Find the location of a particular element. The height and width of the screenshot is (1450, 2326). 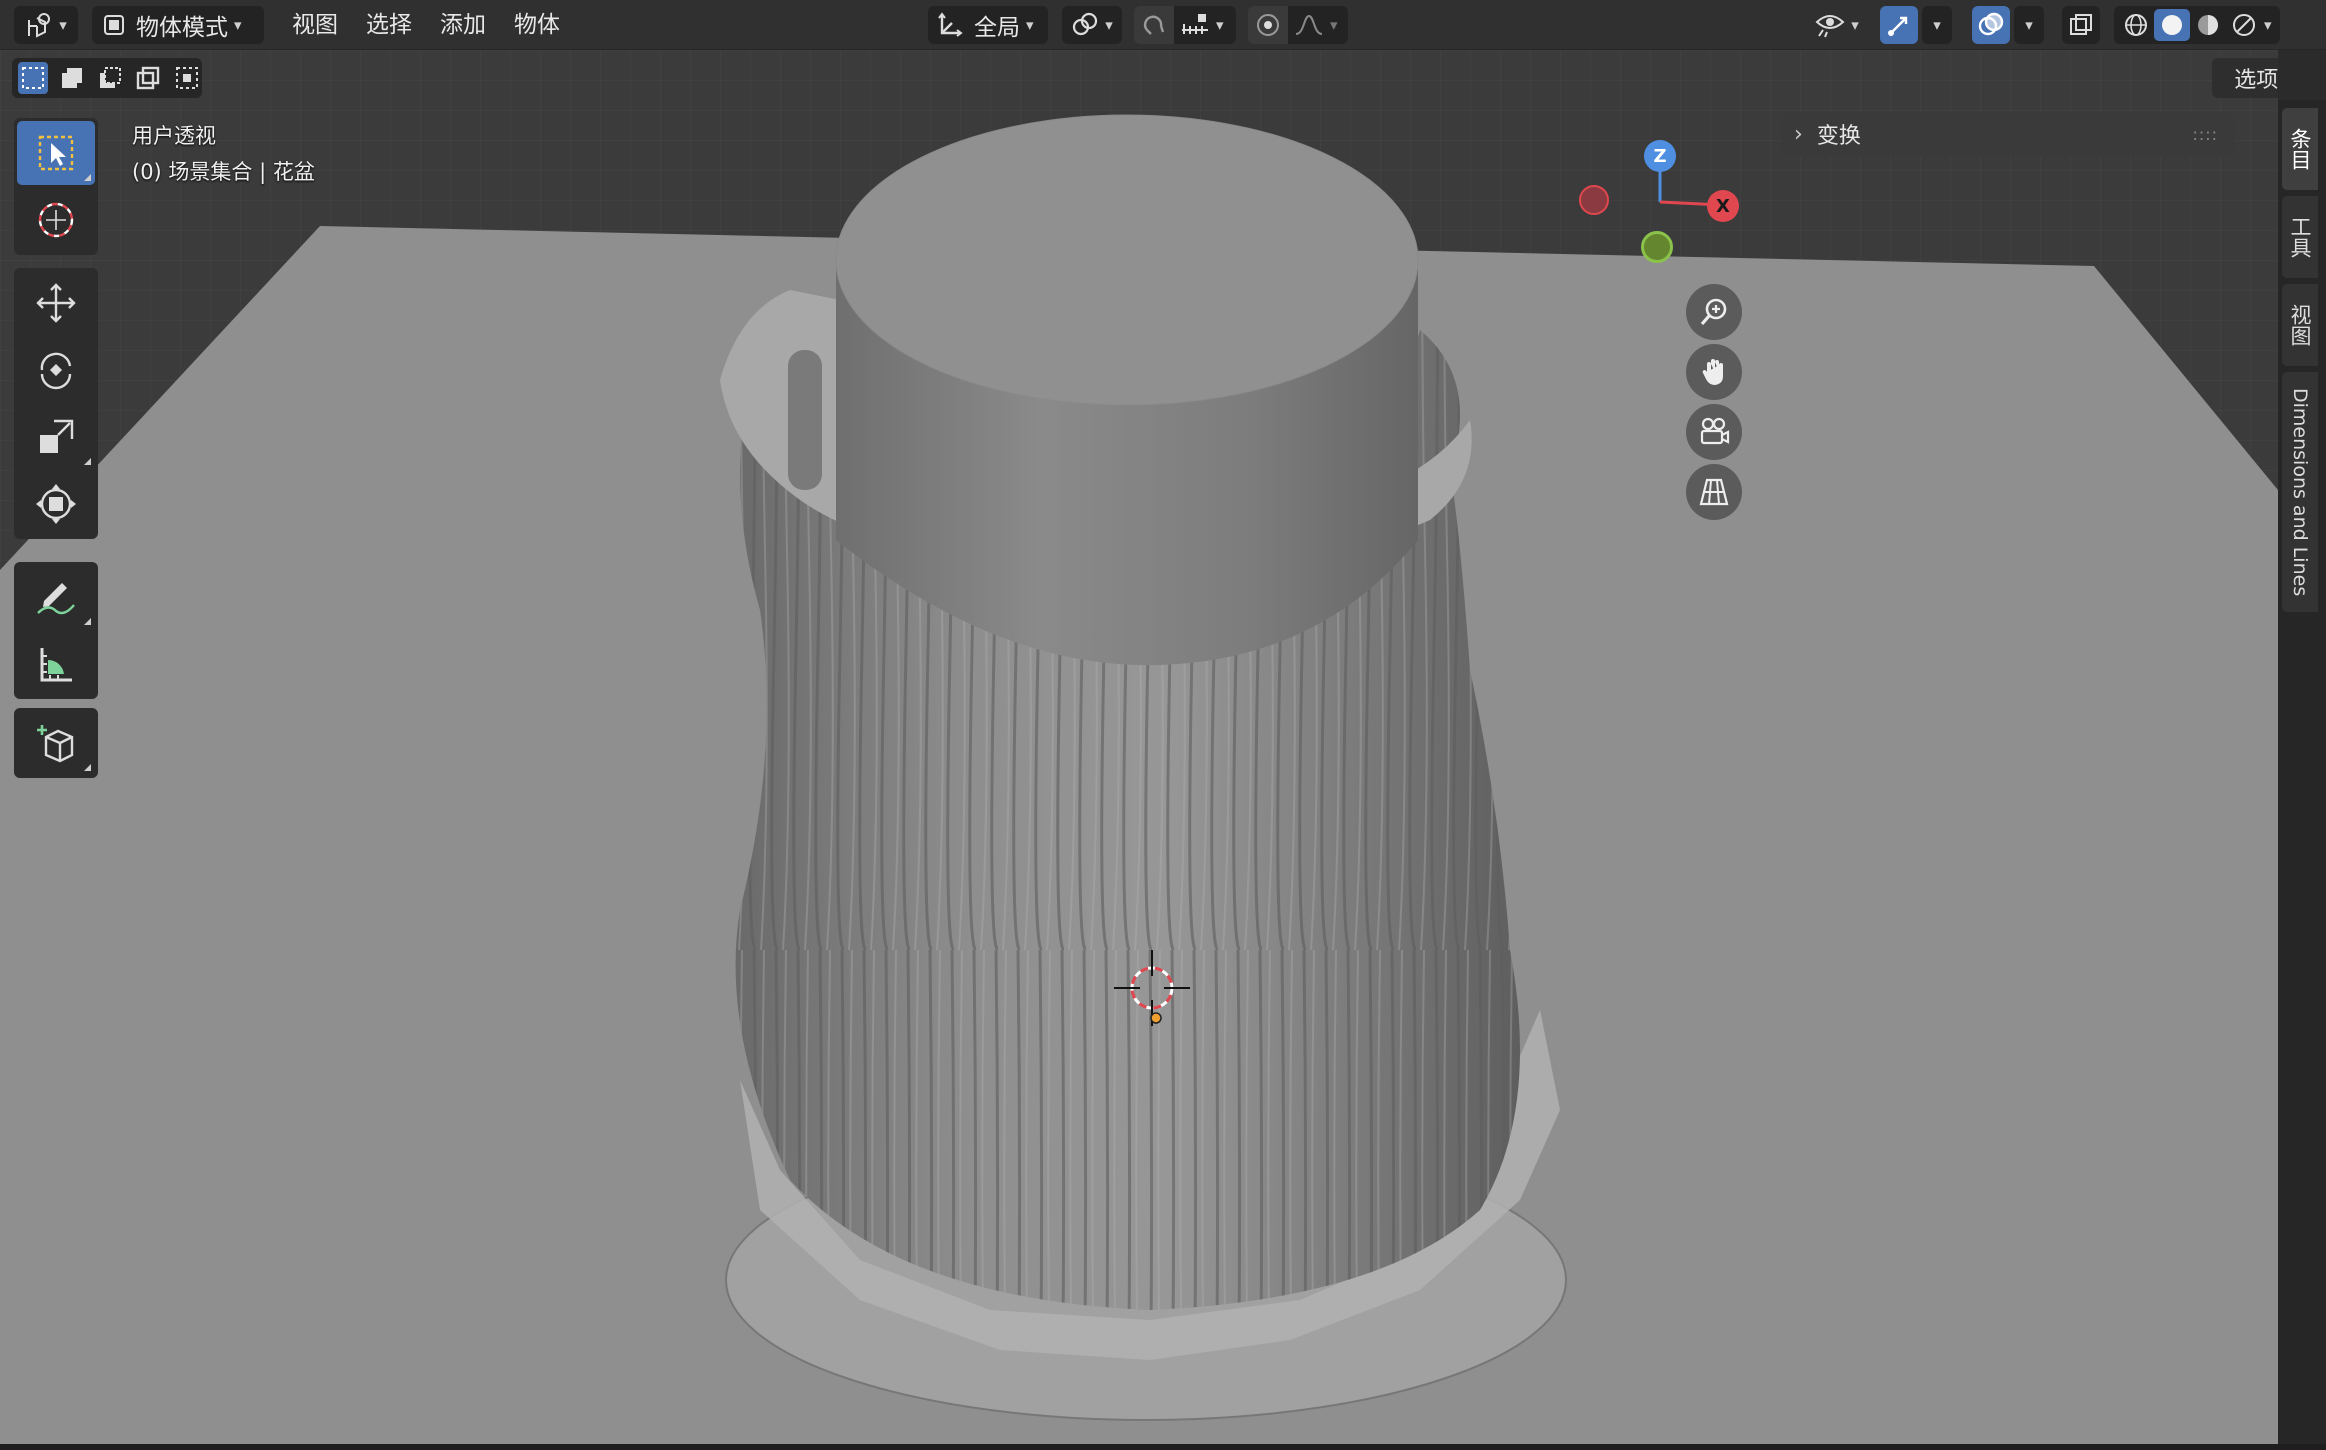

3d-viewport-icon is located at coordinates (39, 25).